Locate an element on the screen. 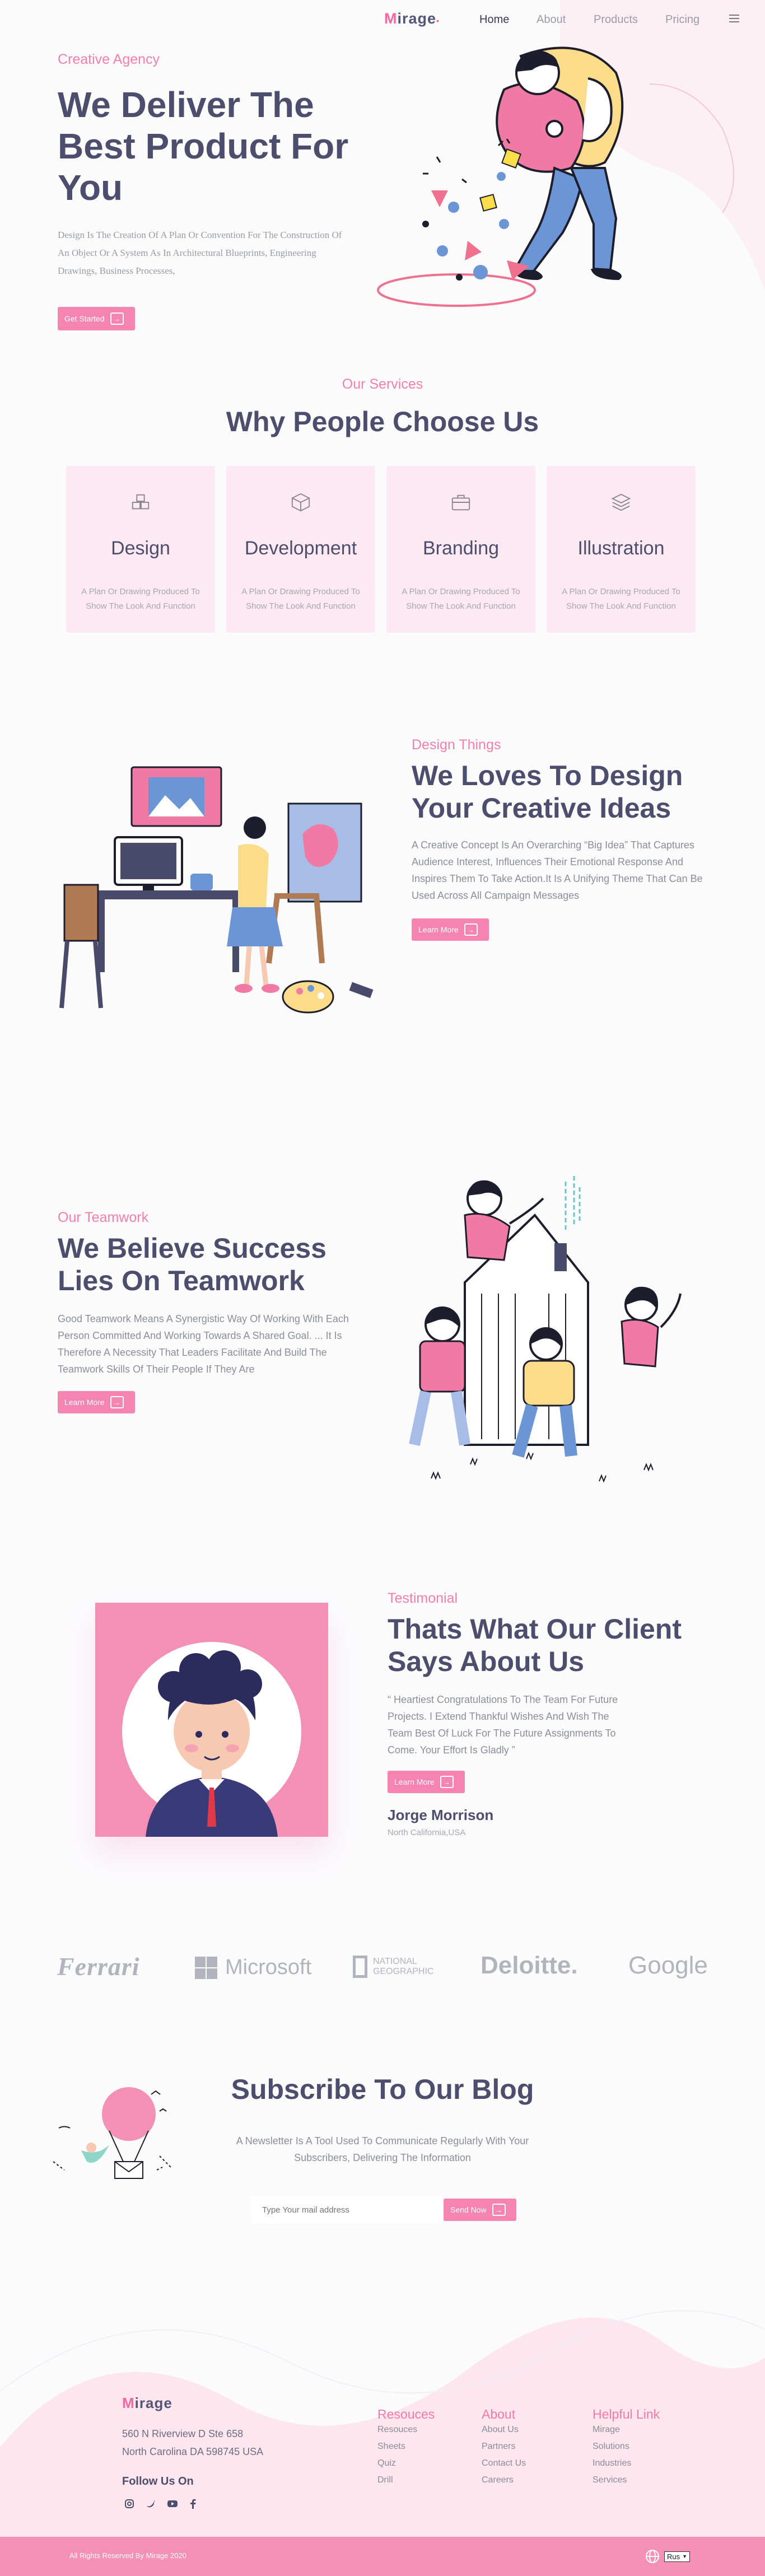 The width and height of the screenshot is (765, 2576). footer-col-helpful-title: Helpful Link is located at coordinates (627, 2414).